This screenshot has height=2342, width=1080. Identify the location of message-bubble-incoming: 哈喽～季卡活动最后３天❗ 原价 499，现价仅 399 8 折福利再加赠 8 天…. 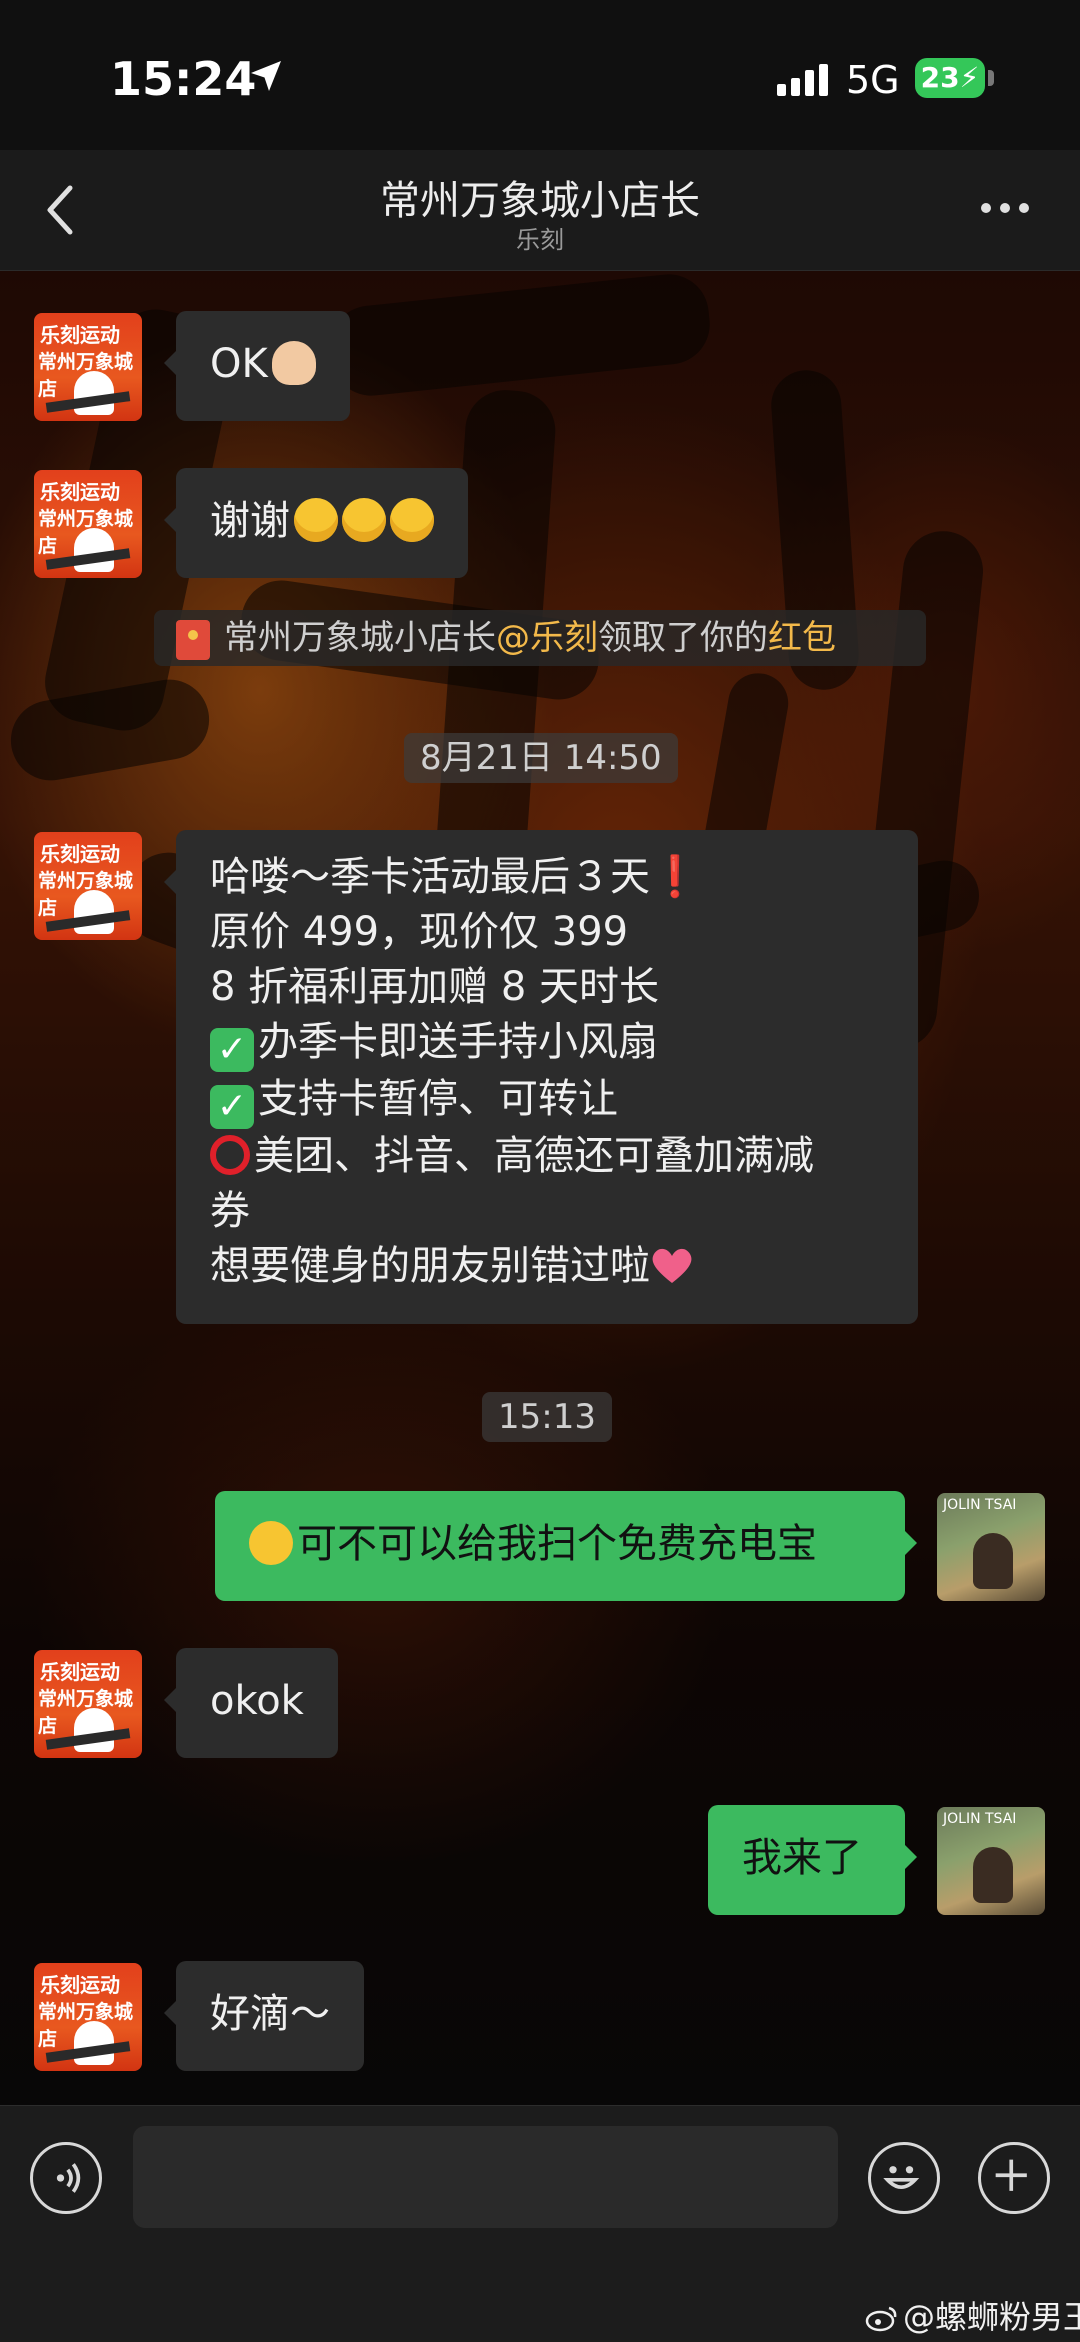
(541, 1077).